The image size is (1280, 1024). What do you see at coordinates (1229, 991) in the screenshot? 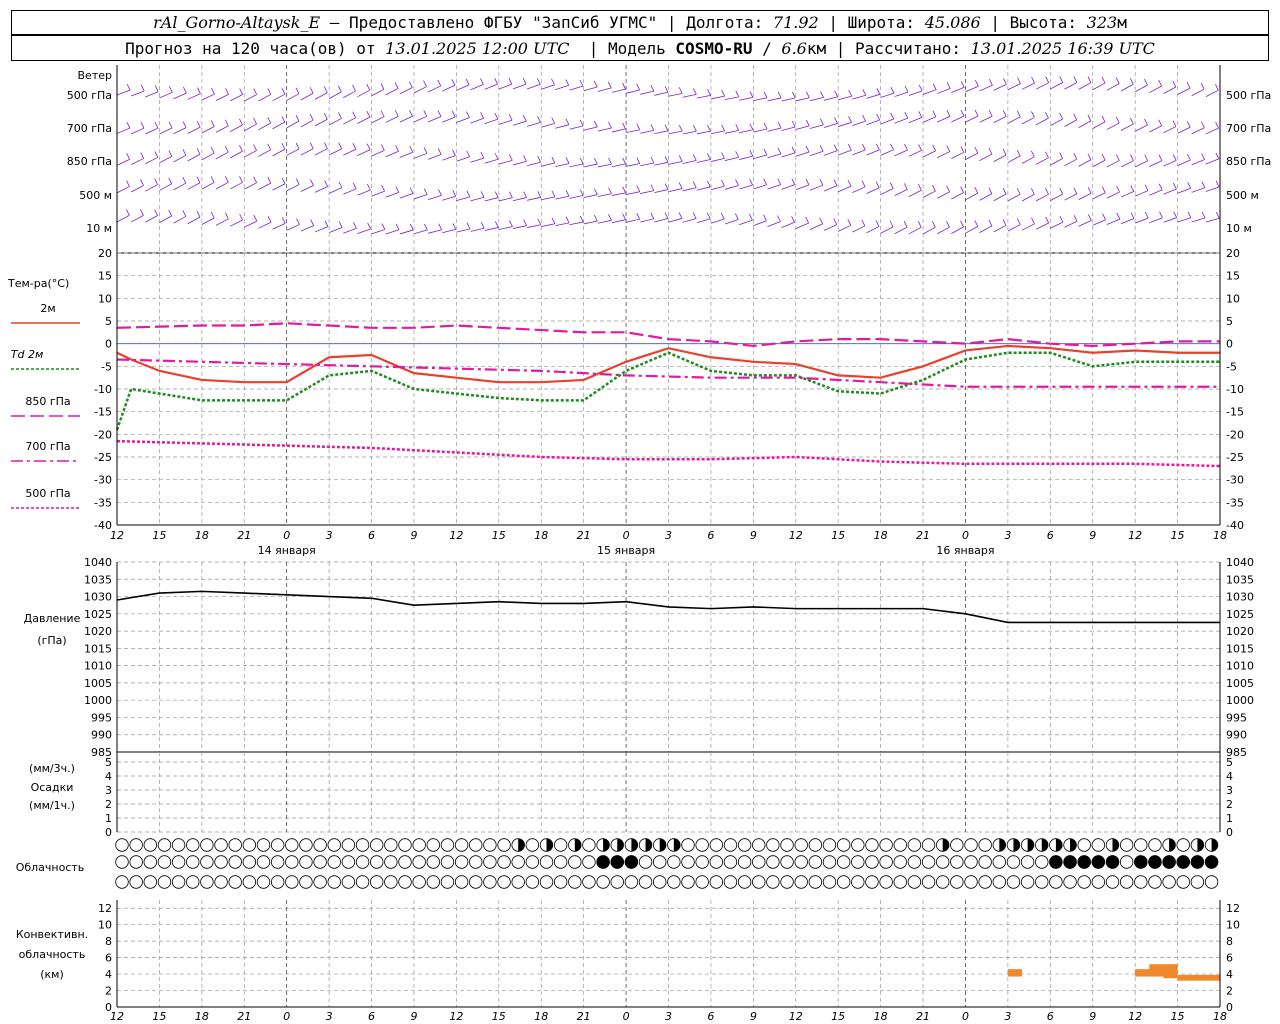
I see `conv-tick-label-right: 2` at bounding box center [1229, 991].